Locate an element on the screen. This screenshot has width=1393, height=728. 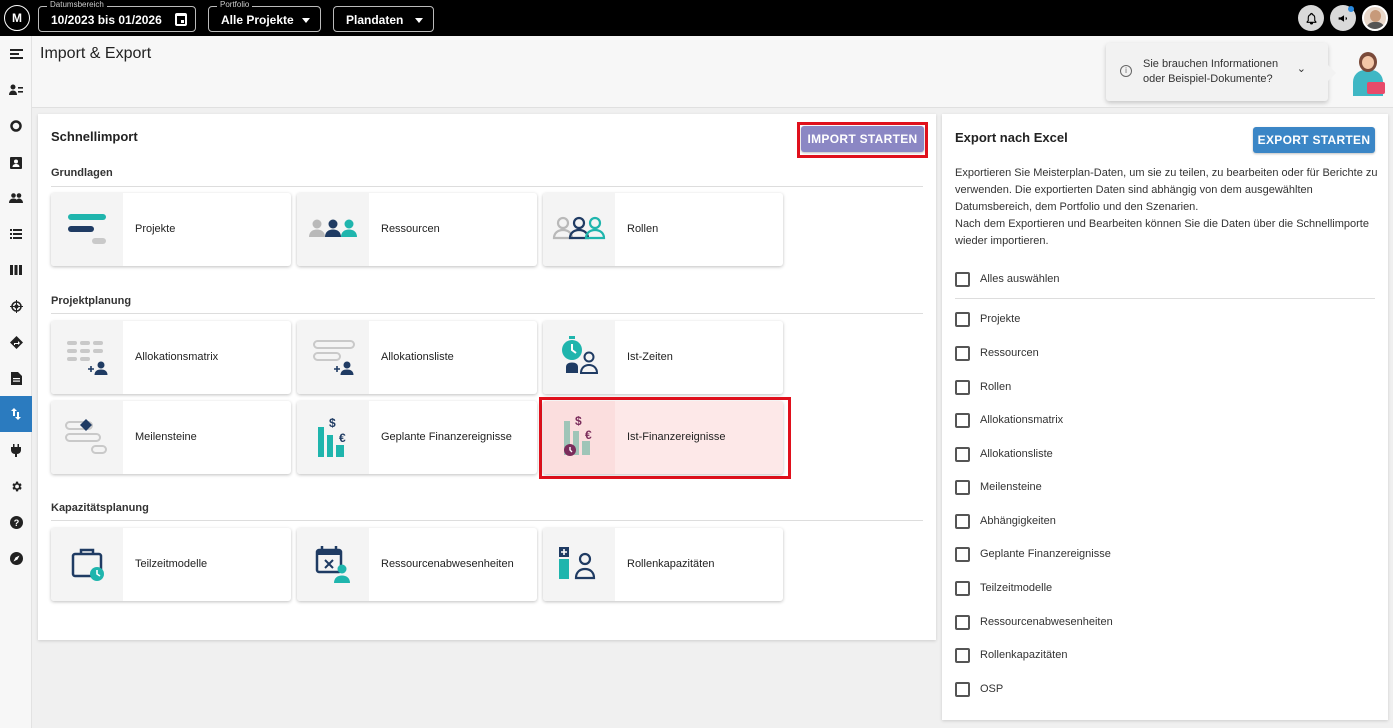
portfolio-caption: Portfolio is located at coordinates (235, 5).